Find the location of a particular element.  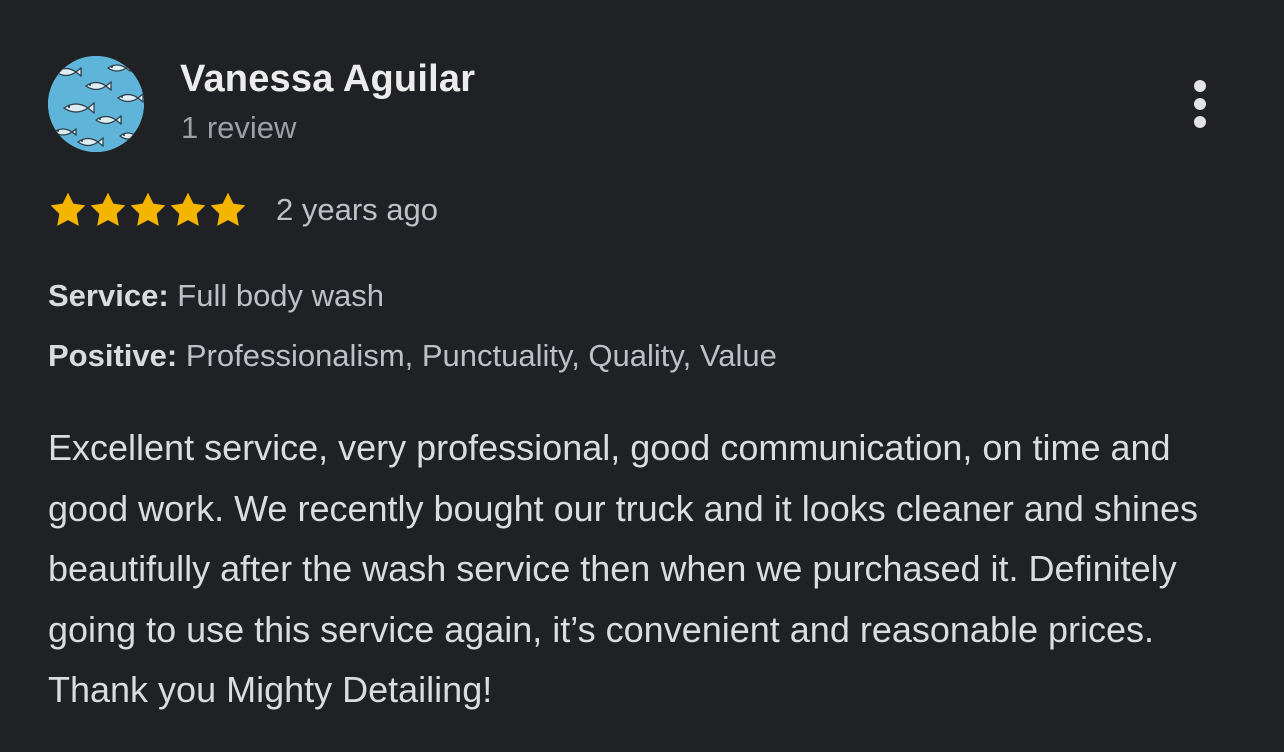

service-attribute: Service: Full body wash is located at coordinates (216, 296).